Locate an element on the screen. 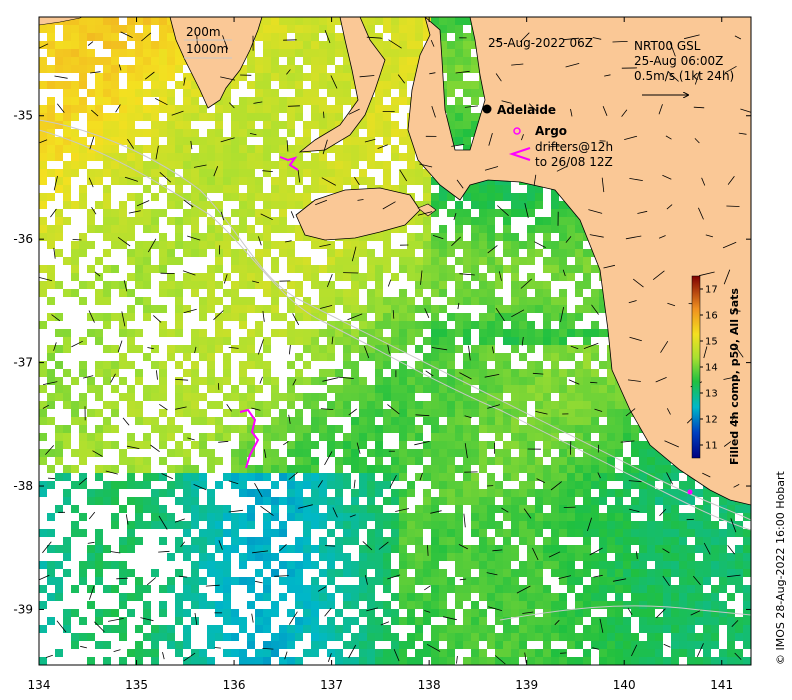 This screenshot has height=700, width=792. city-dot-icon is located at coordinates (487, 109).